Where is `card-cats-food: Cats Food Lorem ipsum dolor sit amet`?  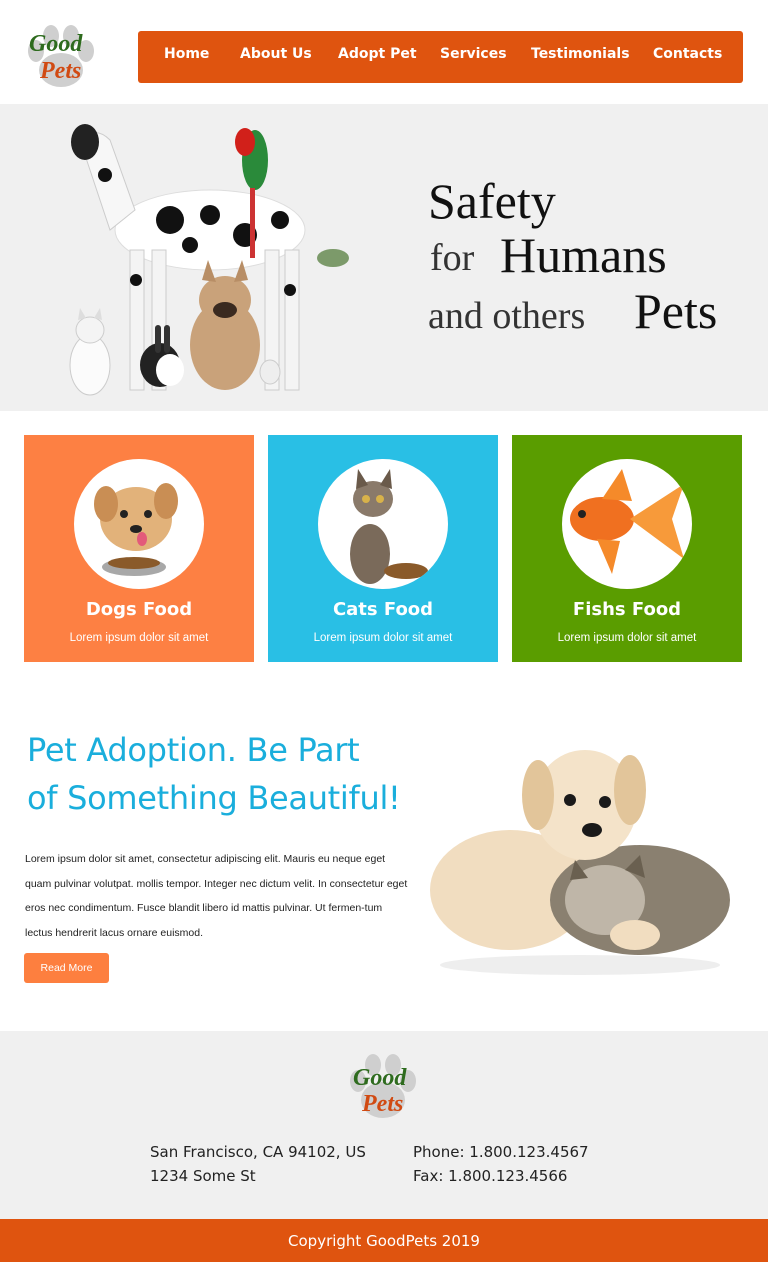 card-cats-food: Cats Food Lorem ipsum dolor sit amet is located at coordinates (383, 548).